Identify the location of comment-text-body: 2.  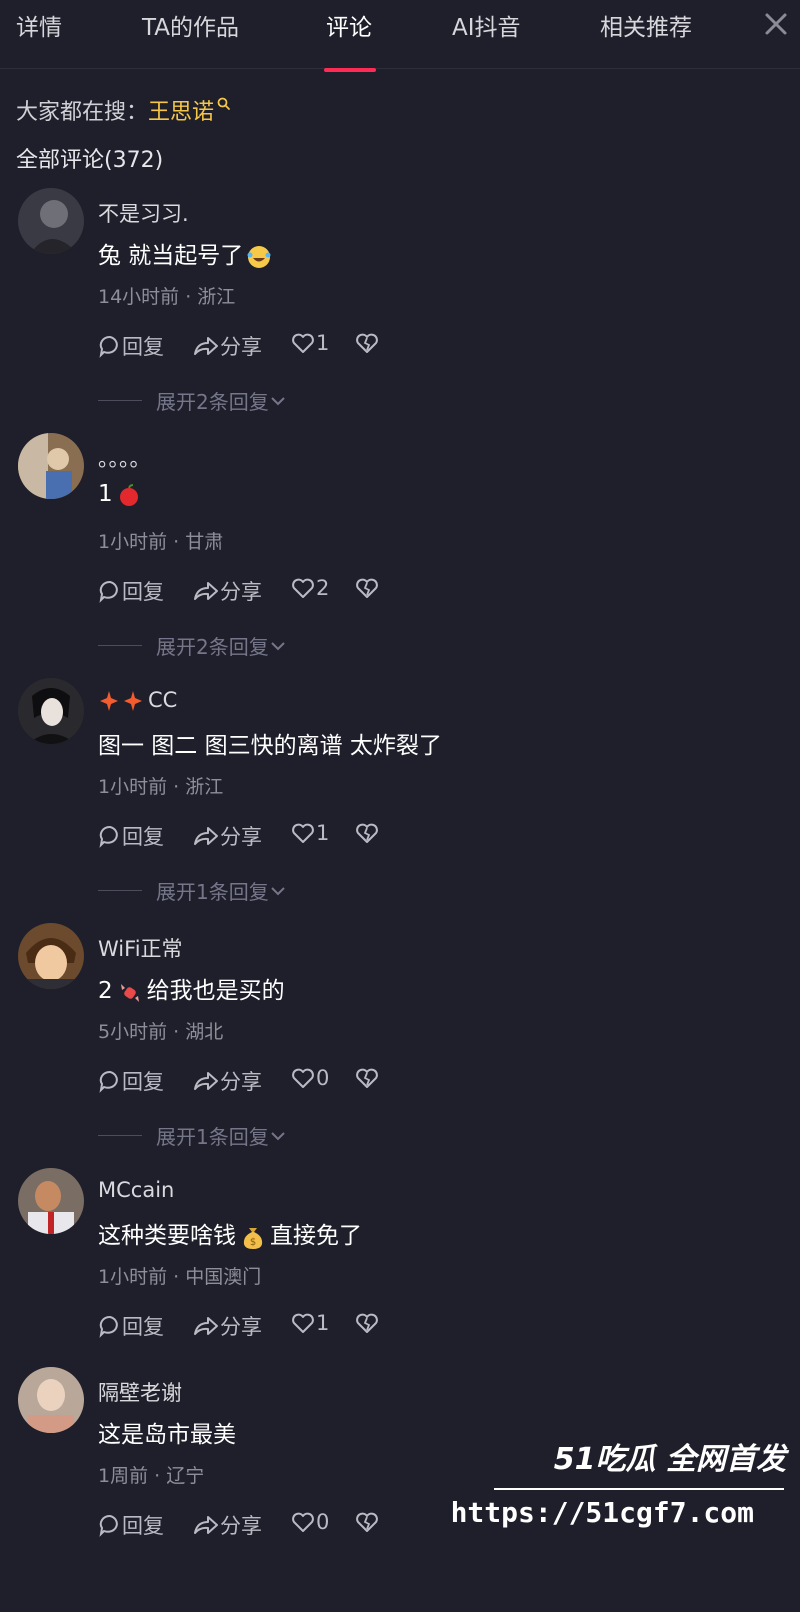
(105, 991).